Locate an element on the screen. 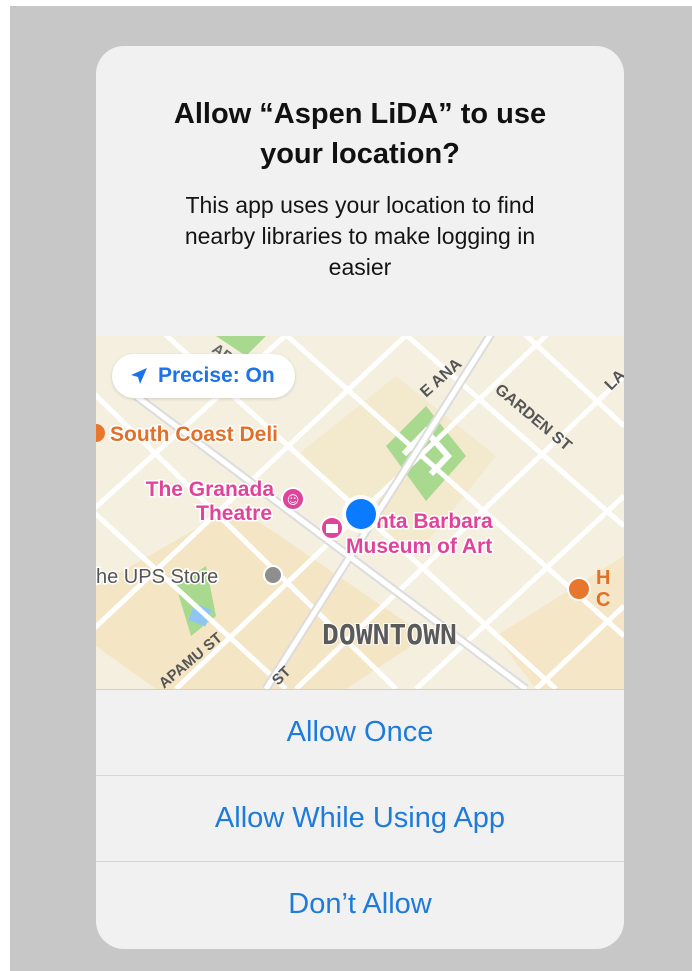 The width and height of the screenshot is (692, 971). user-location-dot is located at coordinates (361, 514).